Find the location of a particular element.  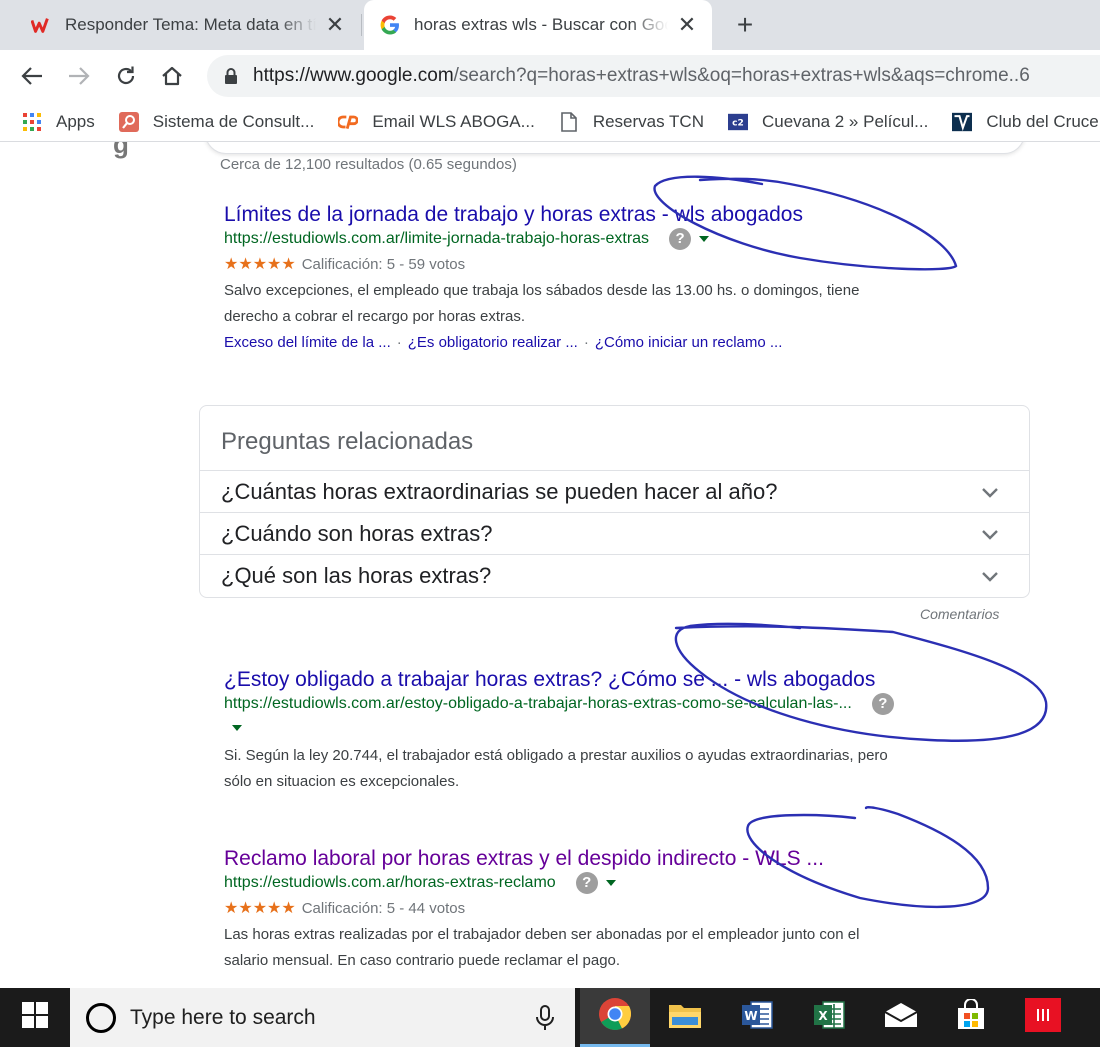

taskbar-search-placeholder: Type here to search is located at coordinates (223, 1017).